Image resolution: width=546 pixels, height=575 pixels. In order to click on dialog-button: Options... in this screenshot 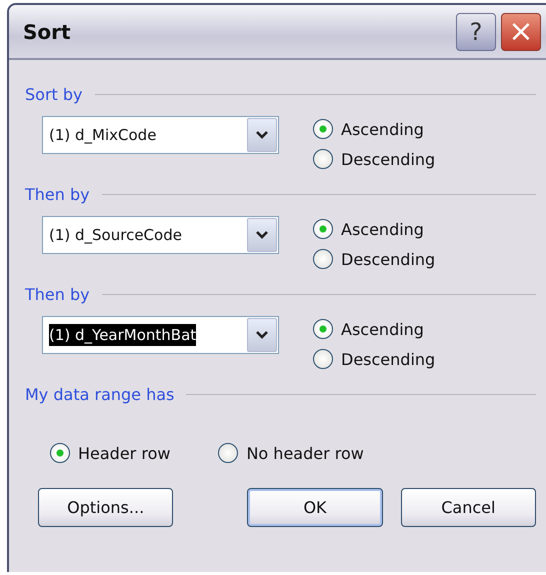, I will do `click(106, 507)`.